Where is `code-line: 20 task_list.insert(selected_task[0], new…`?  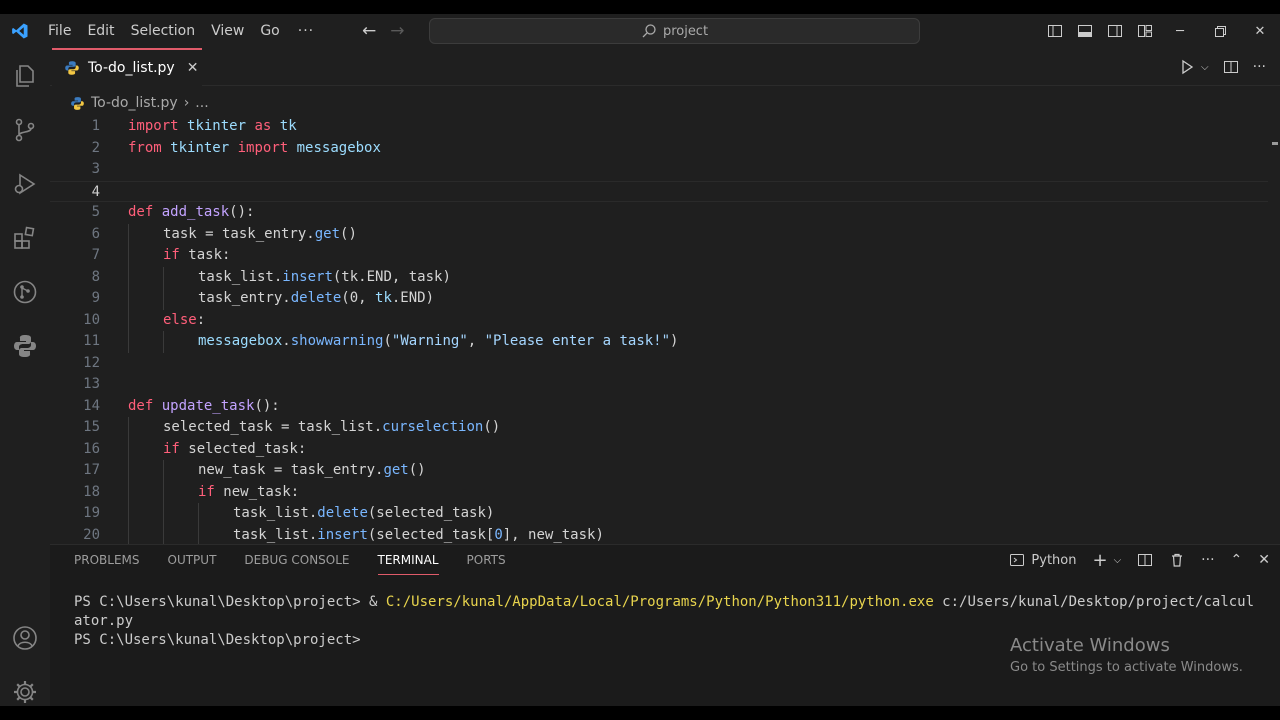 code-line: 20 task_list.insert(selected_task[0], new… is located at coordinates (659, 535).